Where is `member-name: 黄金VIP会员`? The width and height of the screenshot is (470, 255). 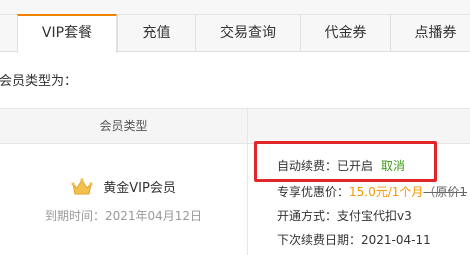 member-name: 黄金VIP会员 is located at coordinates (139, 188).